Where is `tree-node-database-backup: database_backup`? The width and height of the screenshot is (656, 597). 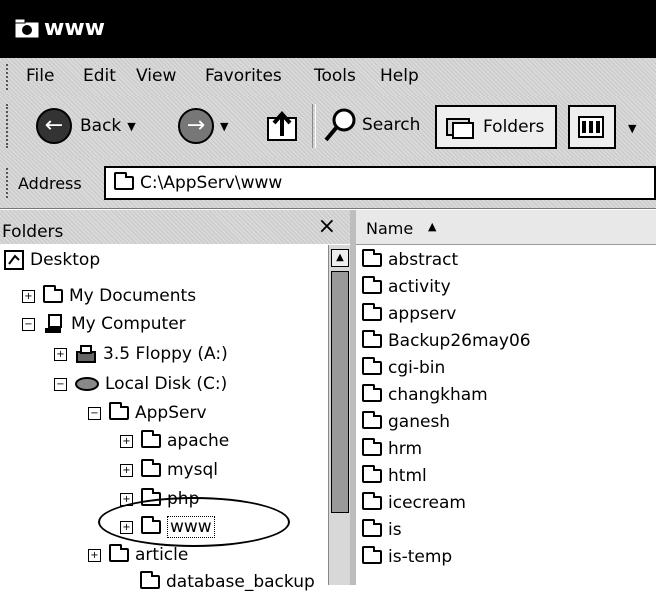 tree-node-database-backup: database_backup is located at coordinates (227, 582).